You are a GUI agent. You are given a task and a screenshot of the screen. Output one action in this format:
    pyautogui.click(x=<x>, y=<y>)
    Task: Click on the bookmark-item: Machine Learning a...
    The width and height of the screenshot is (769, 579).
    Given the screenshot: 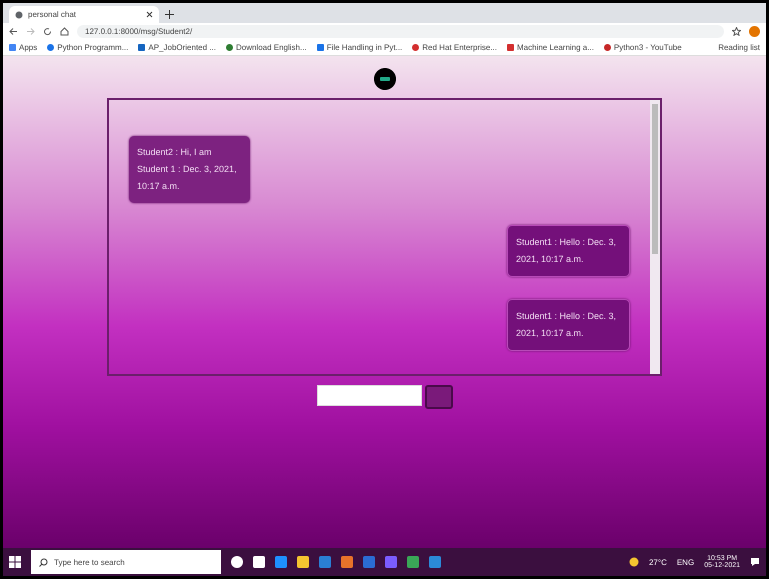 What is the action you would take?
    pyautogui.click(x=550, y=47)
    